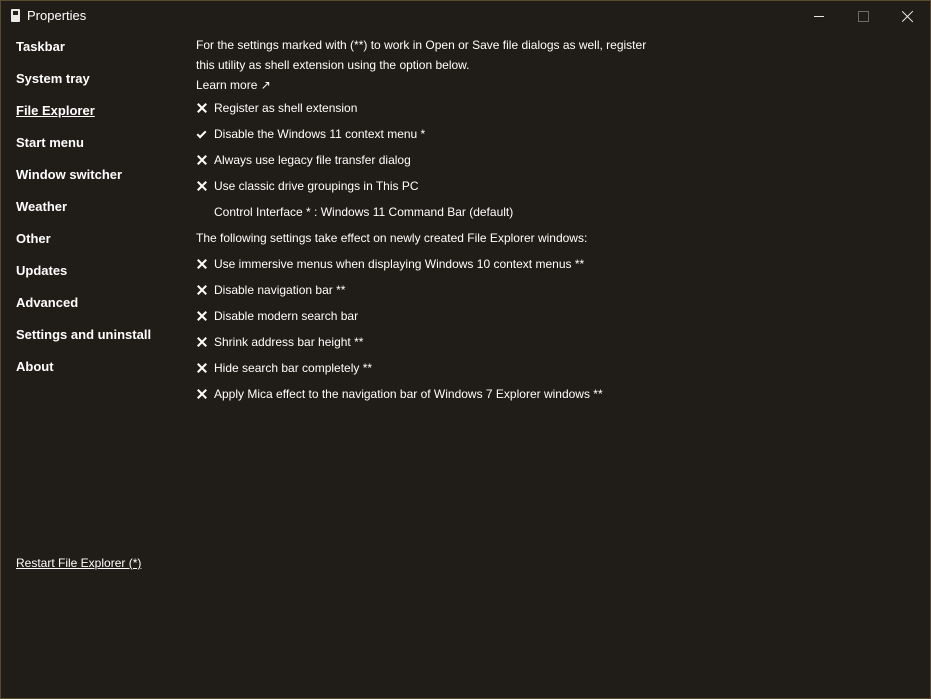 Image resolution: width=931 pixels, height=699 pixels. What do you see at coordinates (293, 368) in the screenshot?
I see `option-label: Hide search bar completely **` at bounding box center [293, 368].